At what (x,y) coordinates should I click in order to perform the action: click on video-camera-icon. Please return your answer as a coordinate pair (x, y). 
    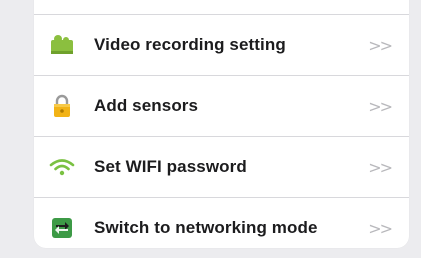
    Looking at the image, I should click on (62, 45).